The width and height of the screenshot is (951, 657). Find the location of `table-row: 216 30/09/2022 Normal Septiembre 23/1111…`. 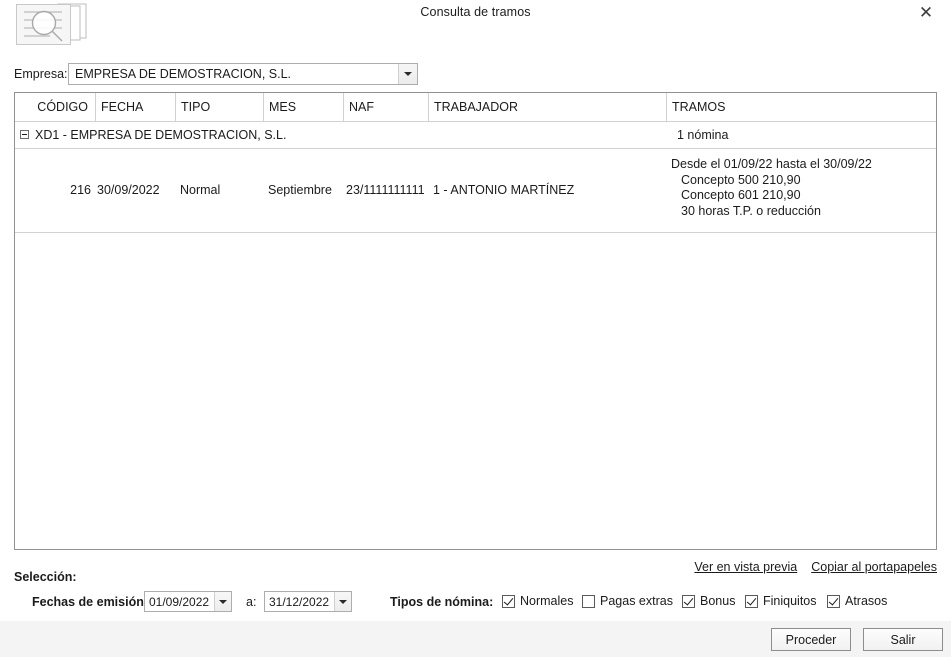

table-row: 216 30/09/2022 Normal Septiembre 23/1111… is located at coordinates (475, 191).